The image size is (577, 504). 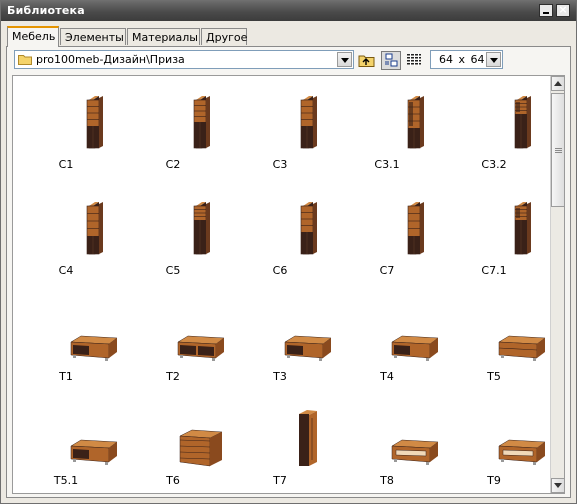 What do you see at coordinates (173, 241) in the screenshot?
I see `library-item: C5` at bounding box center [173, 241].